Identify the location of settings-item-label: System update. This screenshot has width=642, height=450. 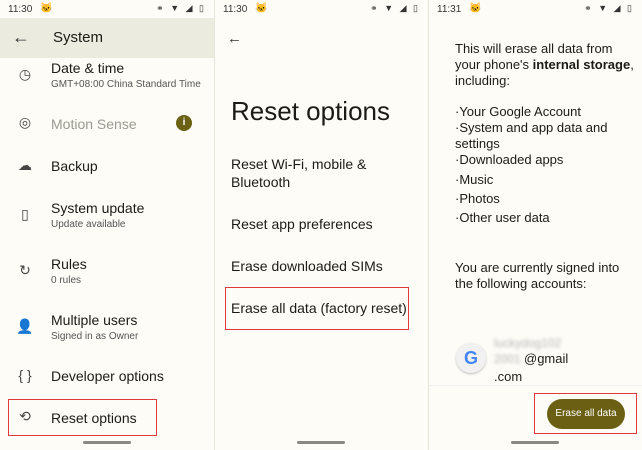
(98, 208).